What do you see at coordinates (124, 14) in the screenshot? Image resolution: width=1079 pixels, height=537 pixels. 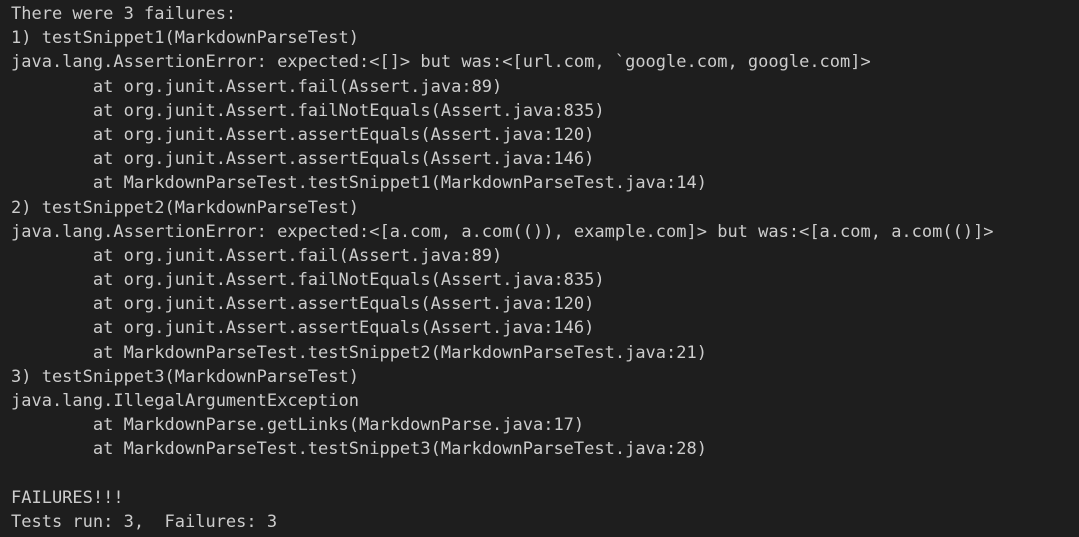 I see `output-line-failure-count: There were 3 failures:` at bounding box center [124, 14].